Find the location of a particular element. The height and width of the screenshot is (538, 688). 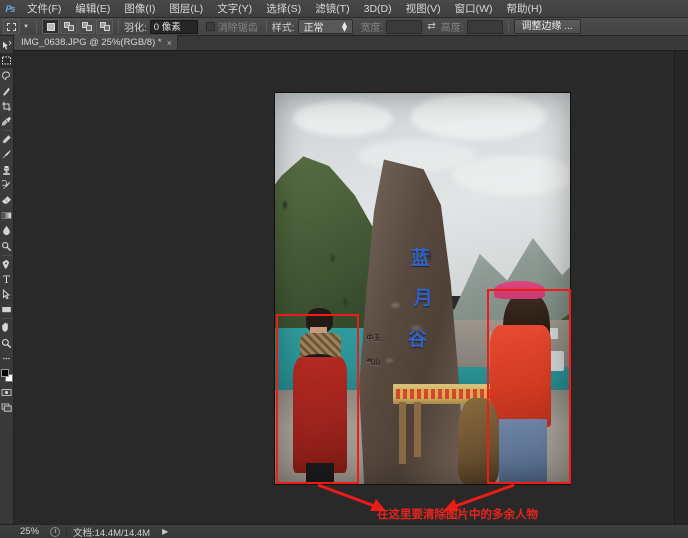

menu-edit: 编辑(E) is located at coordinates (92, 9).